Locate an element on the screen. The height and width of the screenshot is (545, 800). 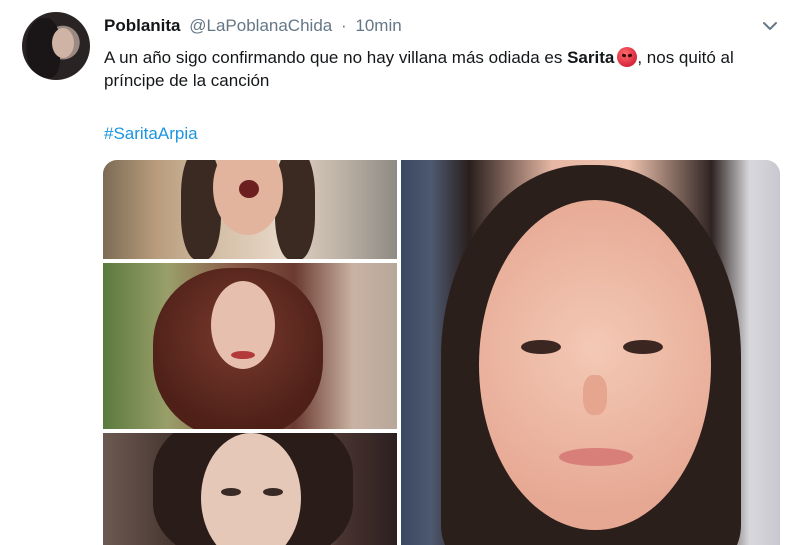
hashtag-link: #SaritaArpia is located at coordinates (151, 134).